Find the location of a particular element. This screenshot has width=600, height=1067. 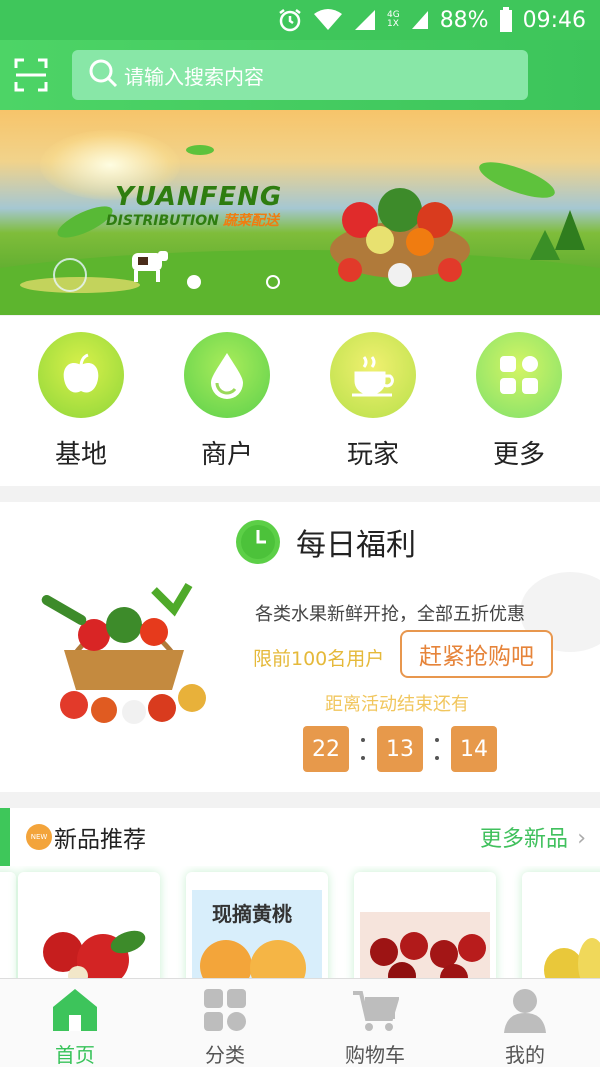

product-image-apples is located at coordinates (94, 954).